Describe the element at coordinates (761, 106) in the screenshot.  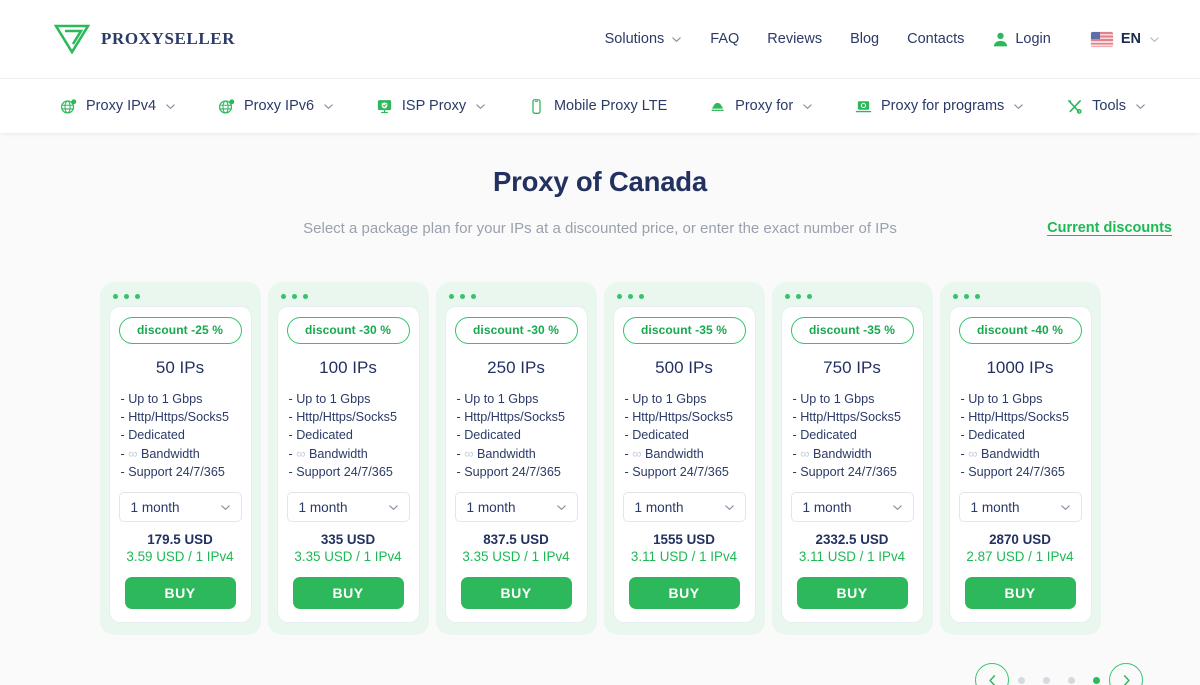
I see `subnav-item-proxy-for: Proxy for` at that location.